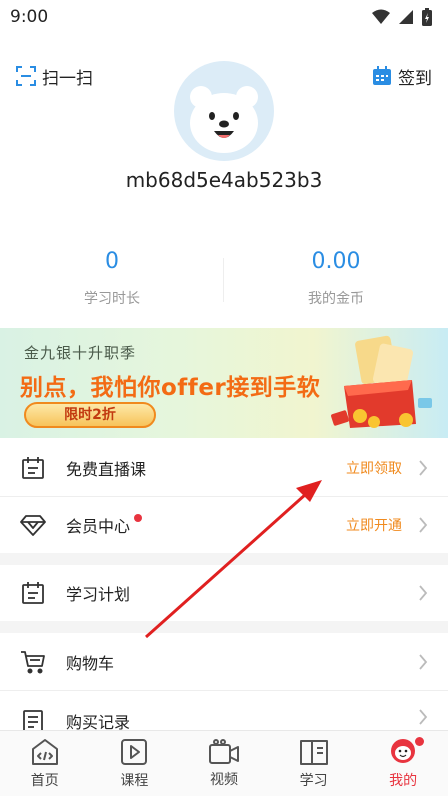 This screenshot has width=448, height=796. Describe the element at coordinates (44, 751) in the screenshot. I see `home-code-icon` at that location.